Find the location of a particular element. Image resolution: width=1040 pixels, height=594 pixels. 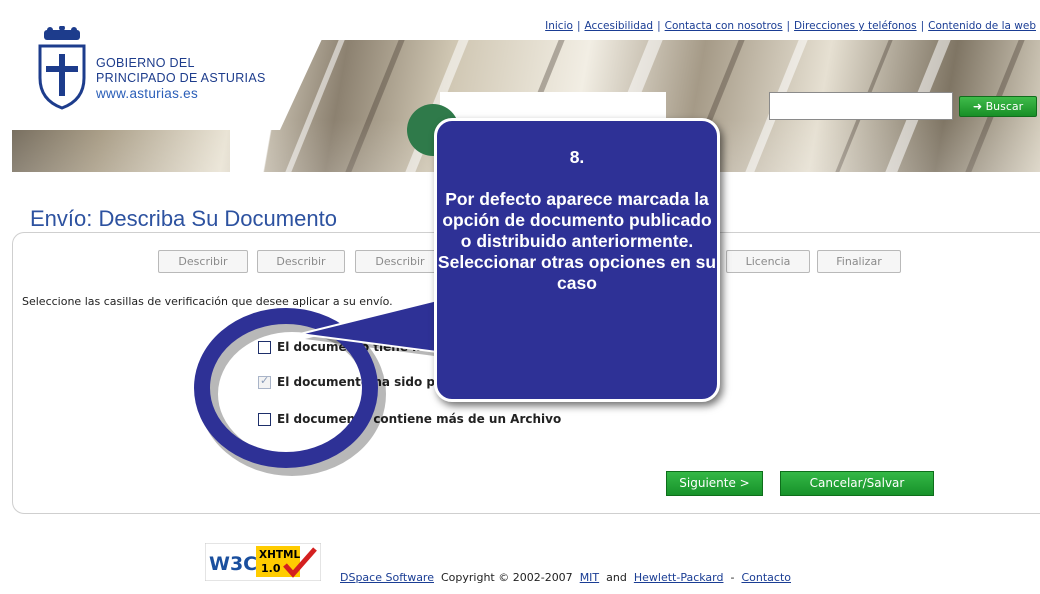

link-hp: Hewlett-Packard is located at coordinates (679, 577).